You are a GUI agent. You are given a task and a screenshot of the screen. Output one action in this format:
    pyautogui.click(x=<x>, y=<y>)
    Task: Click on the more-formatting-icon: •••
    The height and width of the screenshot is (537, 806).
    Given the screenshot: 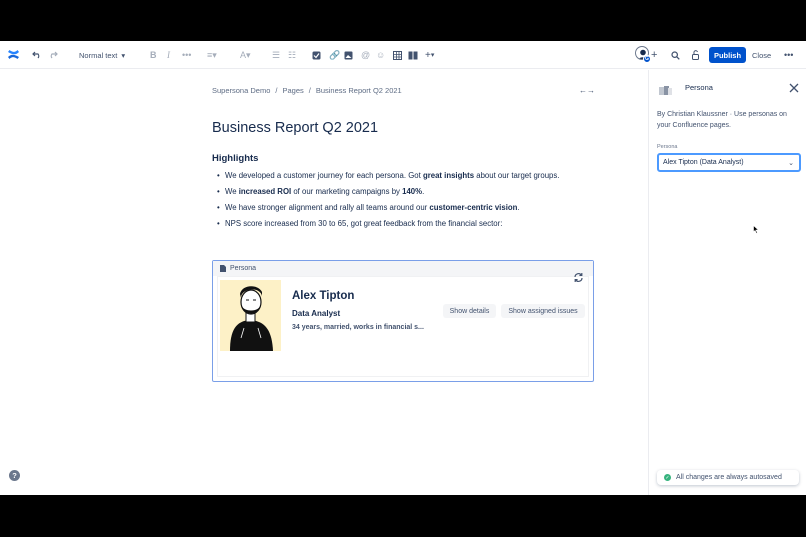 What is the action you would take?
    pyautogui.click(x=186, y=55)
    